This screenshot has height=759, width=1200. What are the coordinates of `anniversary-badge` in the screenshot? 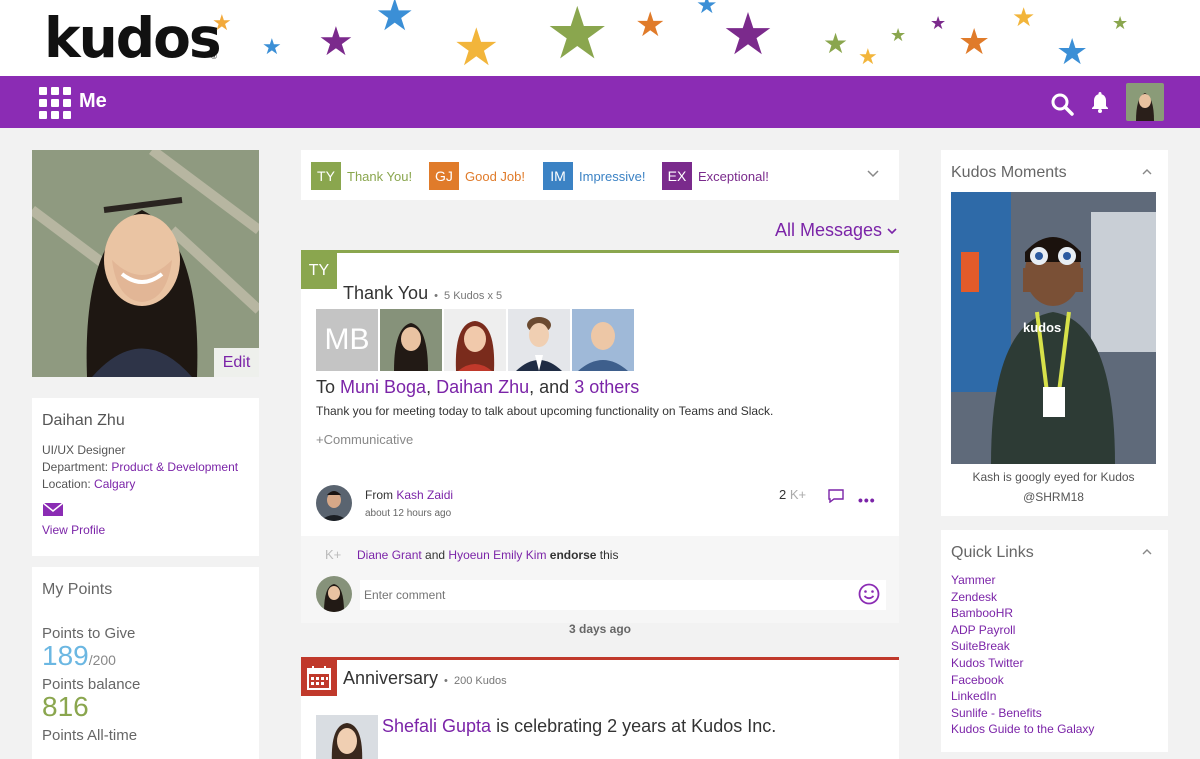 It's located at (319, 678).